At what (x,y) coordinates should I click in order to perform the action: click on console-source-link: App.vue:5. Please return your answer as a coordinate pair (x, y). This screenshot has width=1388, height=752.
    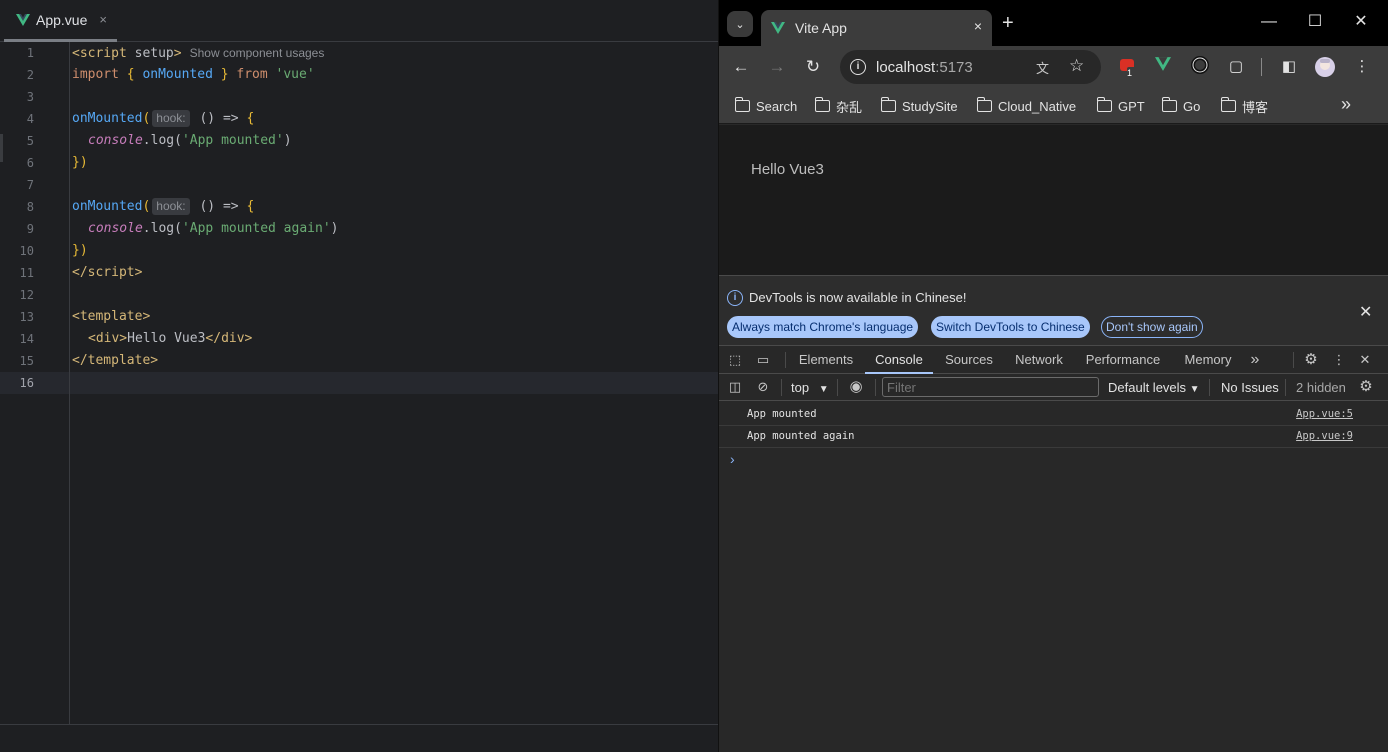
    Looking at the image, I should click on (1324, 414).